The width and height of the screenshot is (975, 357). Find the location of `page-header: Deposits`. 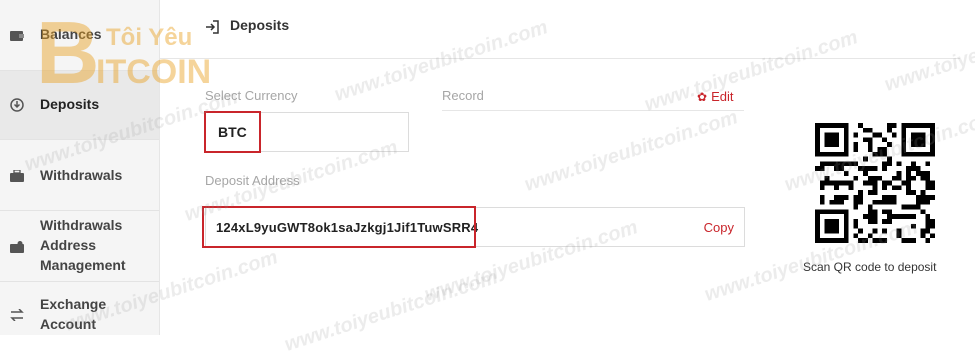

page-header: Deposits is located at coordinates (560, 29).